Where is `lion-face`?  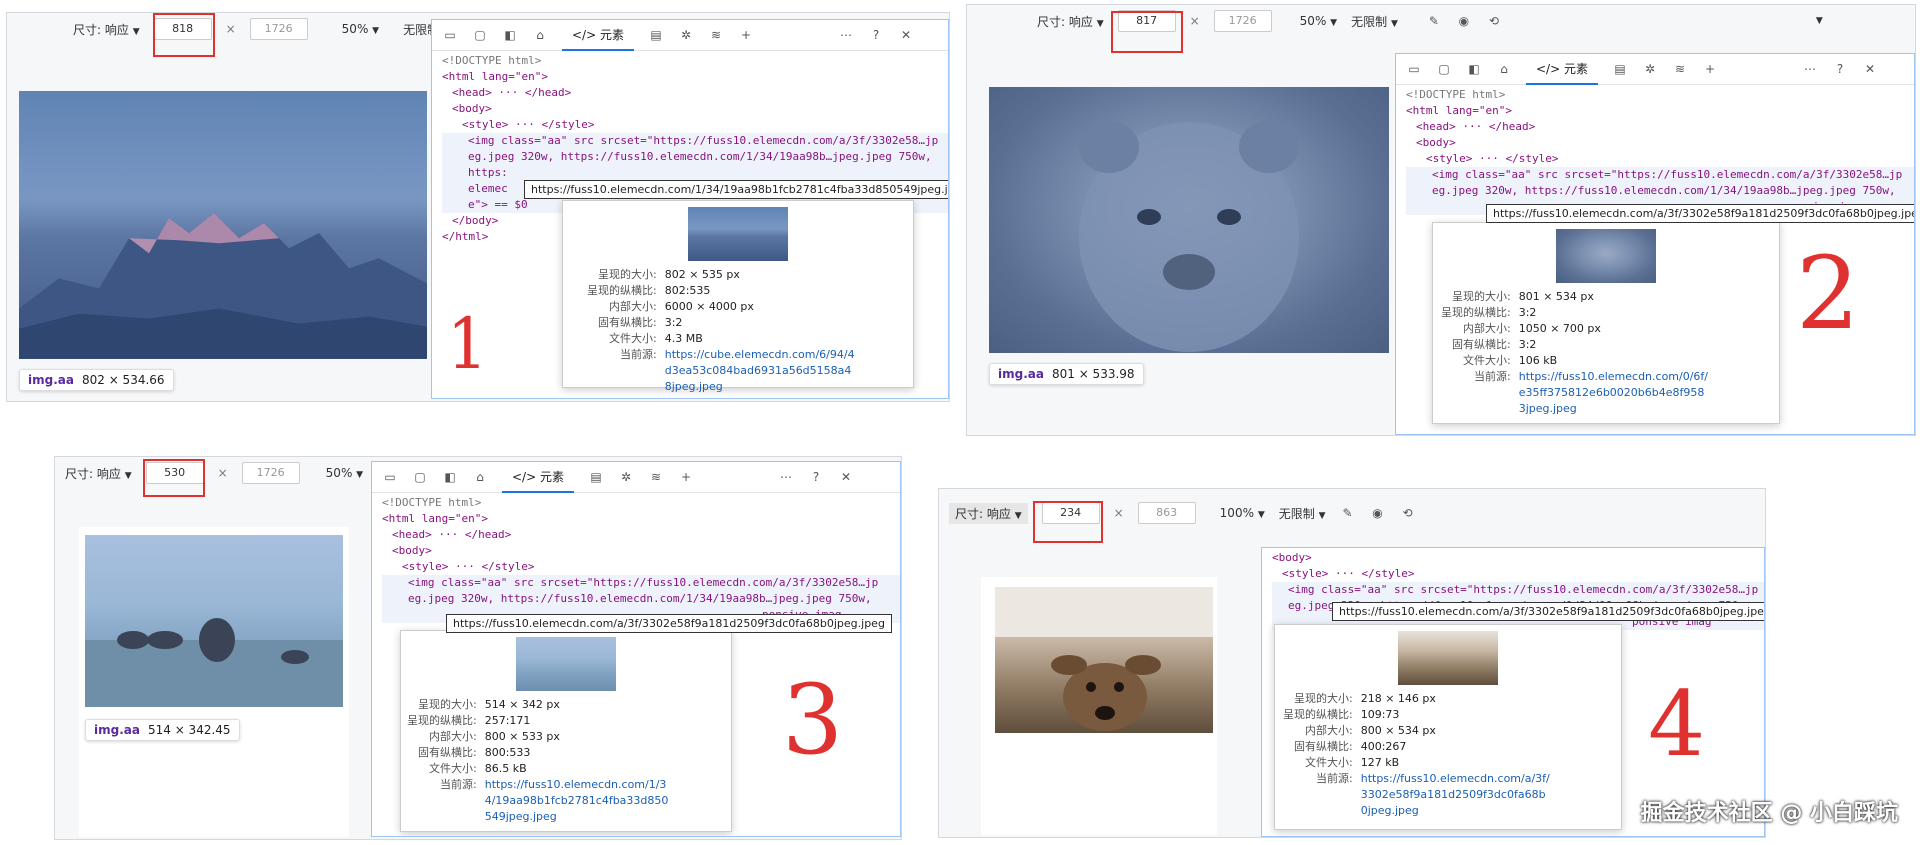
lion-face is located at coordinates (1189, 236).